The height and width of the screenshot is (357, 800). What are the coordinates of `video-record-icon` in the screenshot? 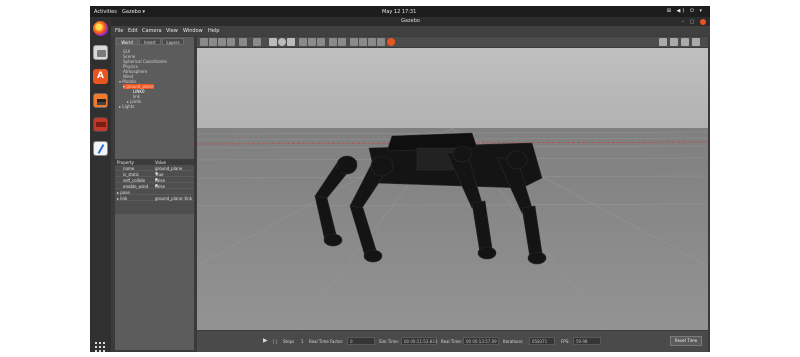 It's located at (696, 42).